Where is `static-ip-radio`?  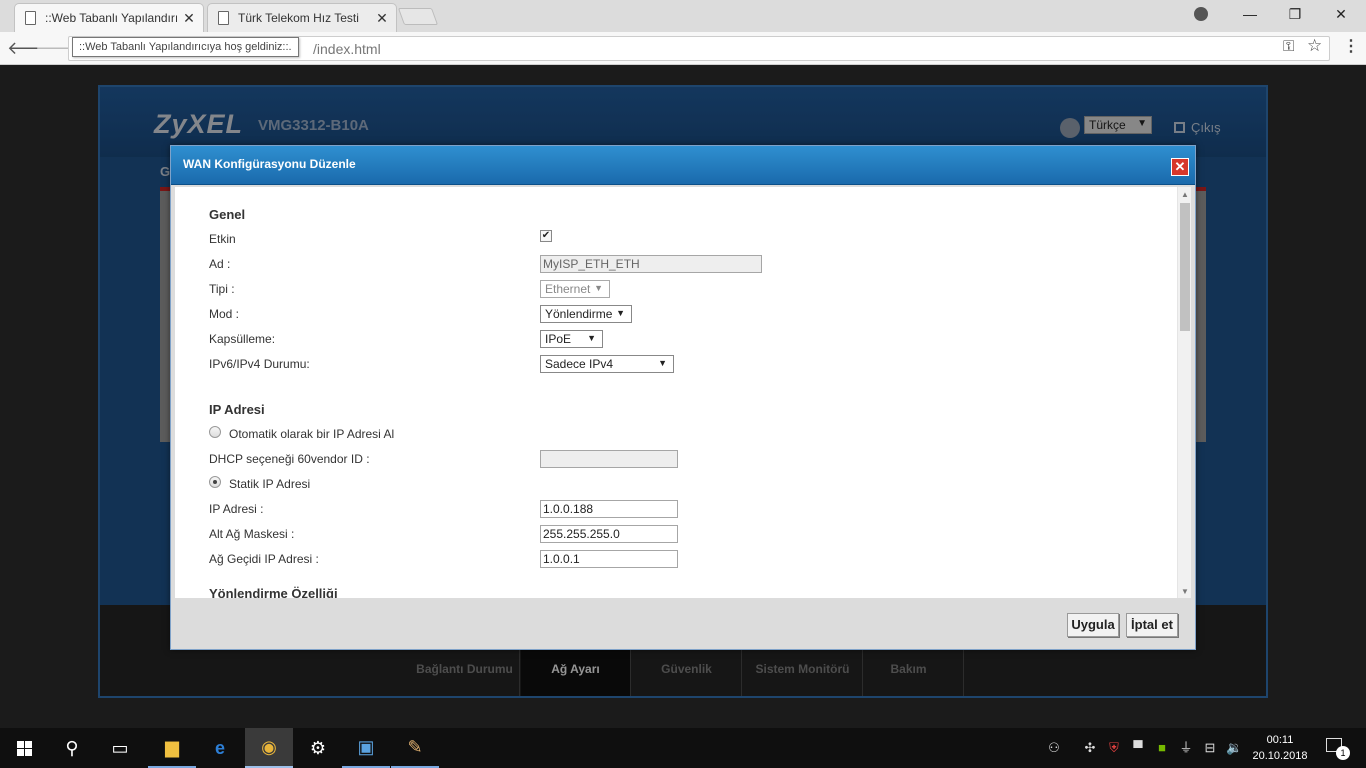 static-ip-radio is located at coordinates (215, 482).